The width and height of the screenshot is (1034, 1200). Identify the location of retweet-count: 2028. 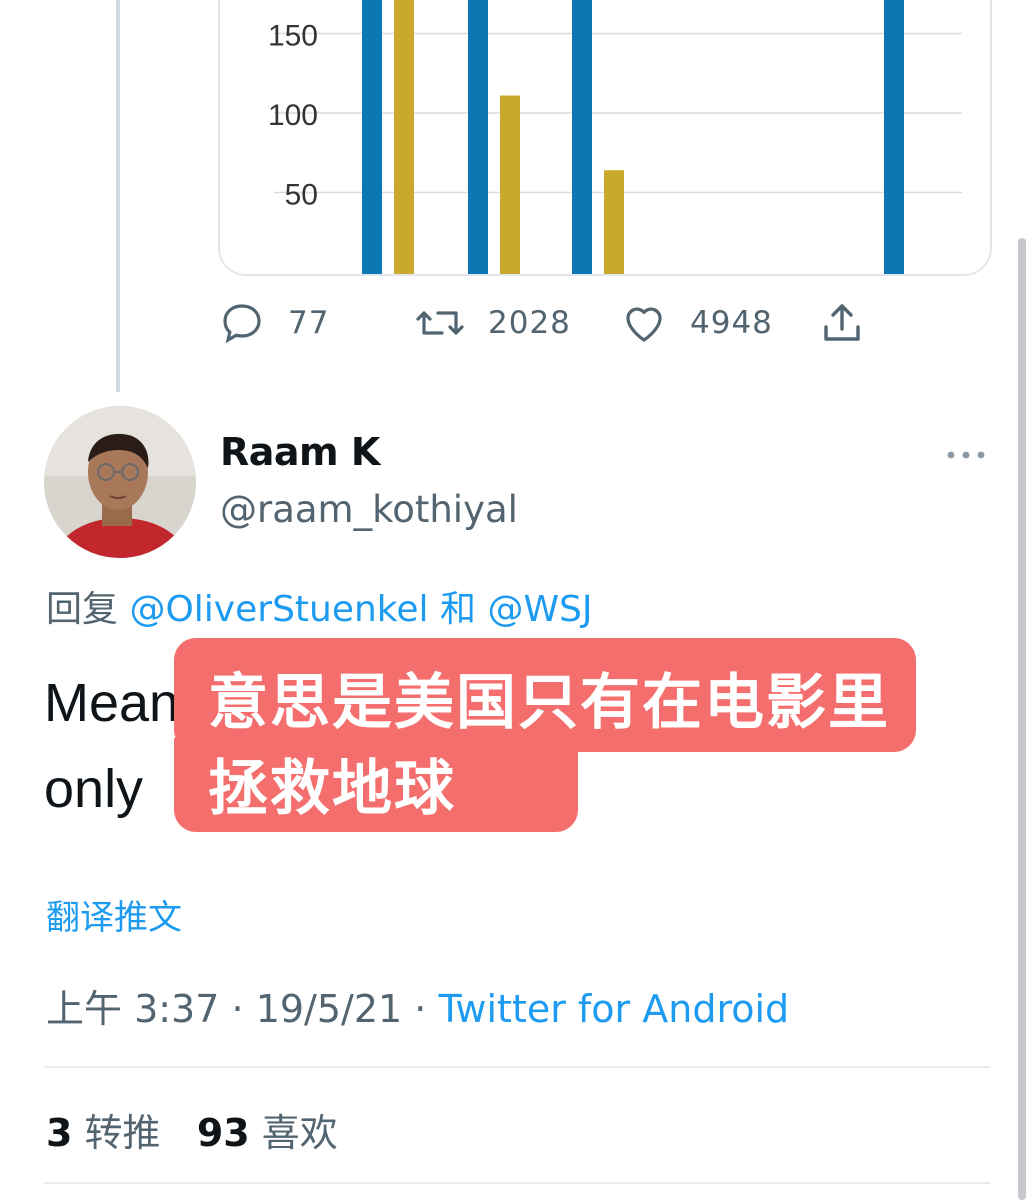
(529, 323).